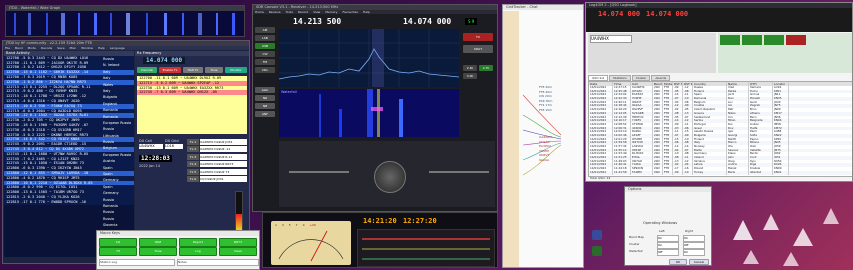 The image size is (853, 270). Describe the element at coordinates (46, 48) in the screenshot. I see `menu-decode: Decode` at that location.